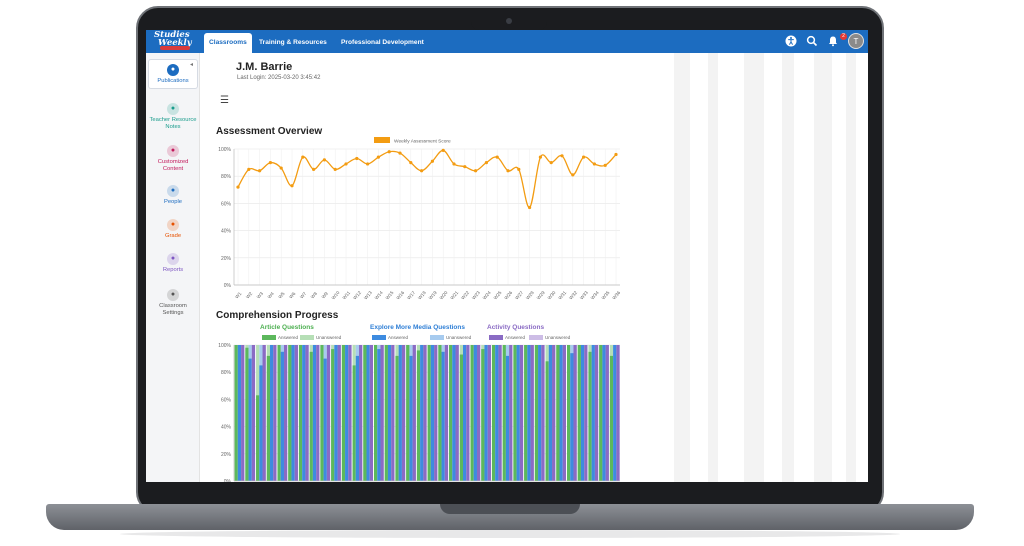 This screenshot has height=546, width=1024. Describe the element at coordinates (541, 295) in the screenshot. I see `x-tick-label: W29` at that location.